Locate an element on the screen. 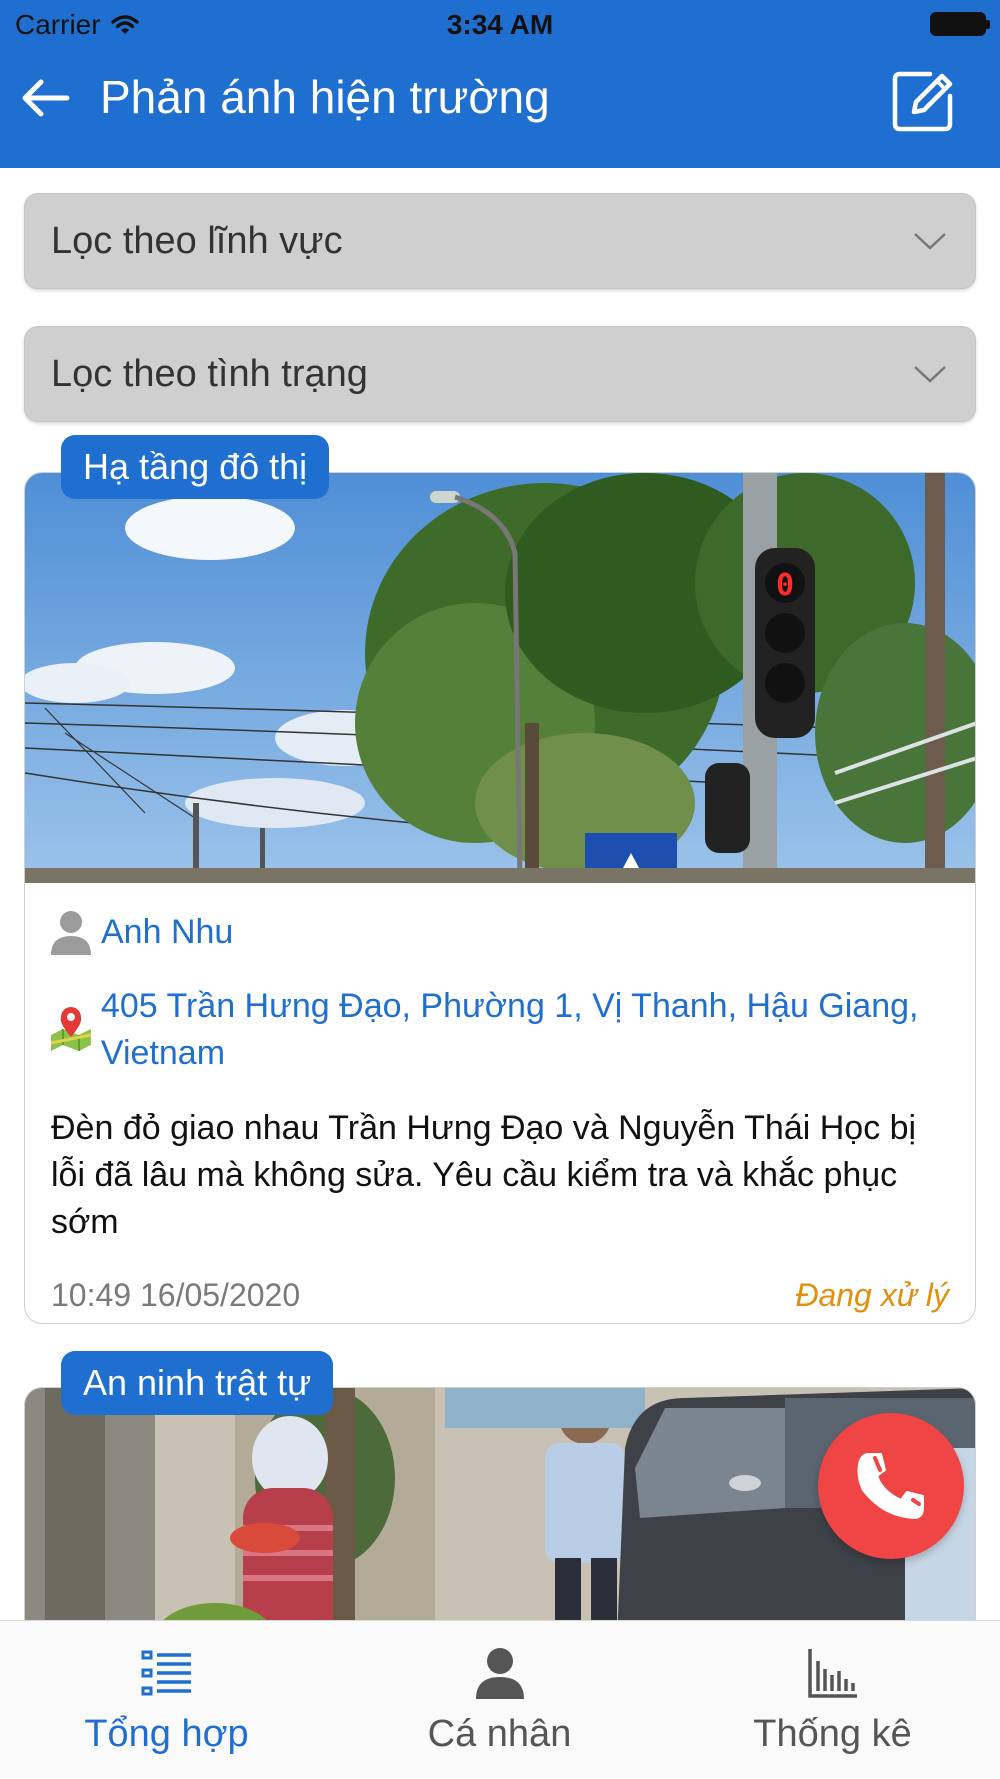 The height and width of the screenshot is (1779, 1000). battery-icon is located at coordinates (960, 24).